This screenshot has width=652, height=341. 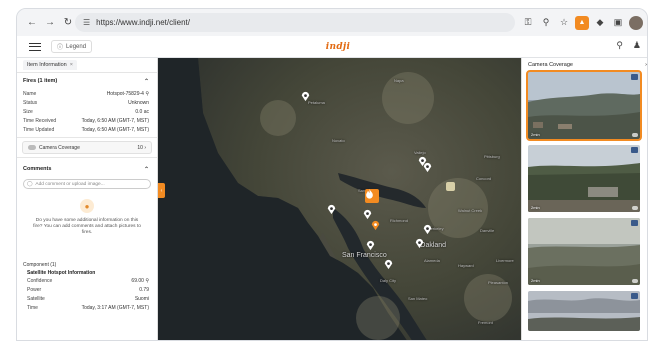 What do you see at coordinates (86, 93) in the screenshot?
I see `fire-row-name: Name Hotspot-75829-4 ⚲` at bounding box center [86, 93].